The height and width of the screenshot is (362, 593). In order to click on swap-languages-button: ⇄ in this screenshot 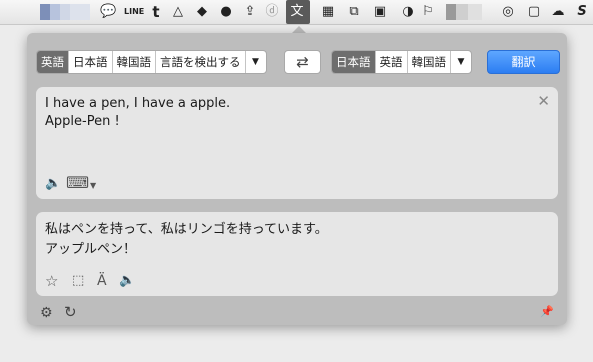, I will do `click(302, 62)`.